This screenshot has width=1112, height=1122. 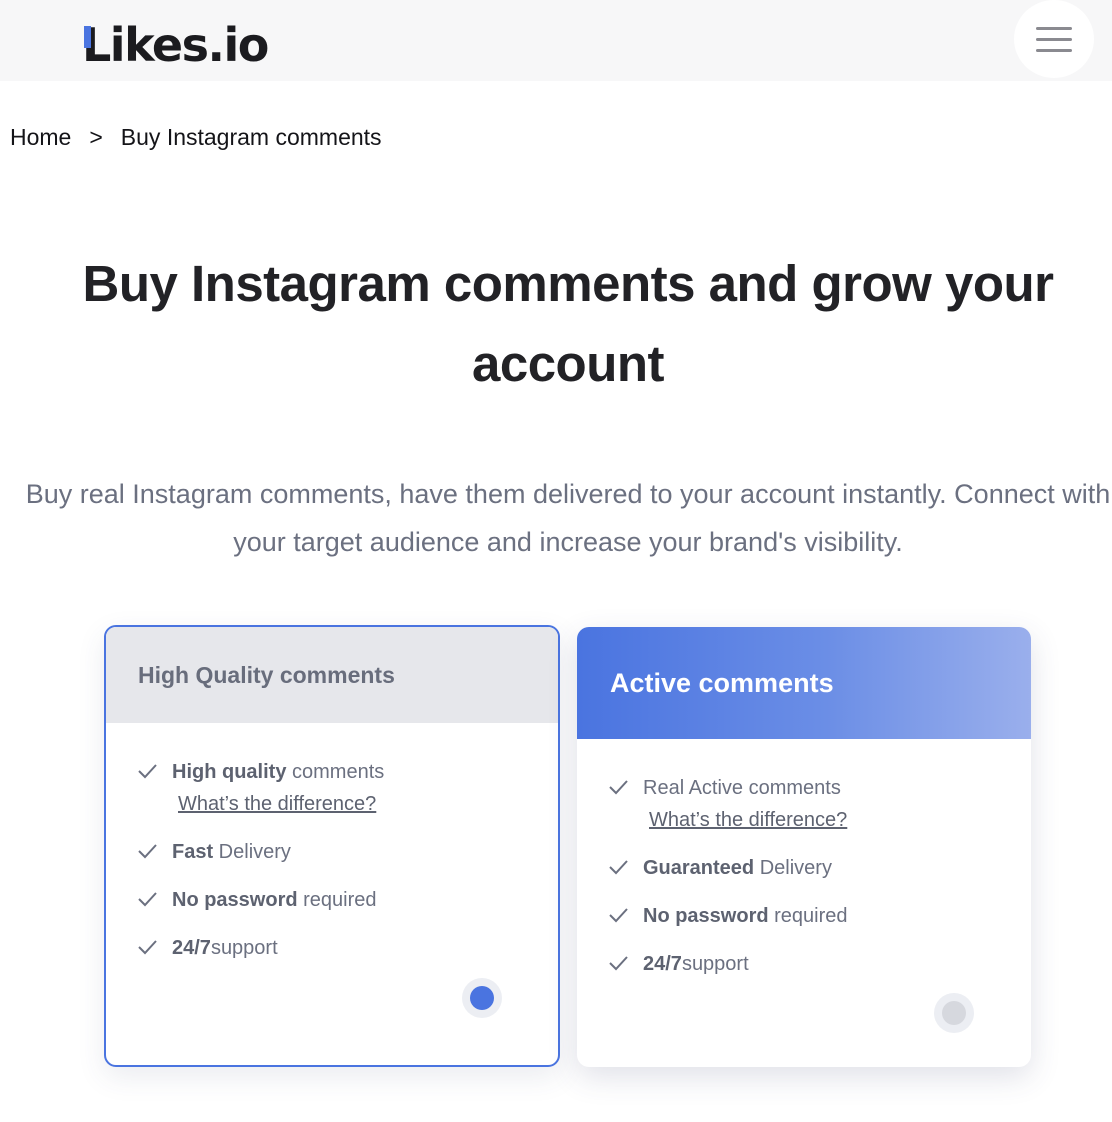 I want to click on logo-accent-bar, so click(x=87, y=37).